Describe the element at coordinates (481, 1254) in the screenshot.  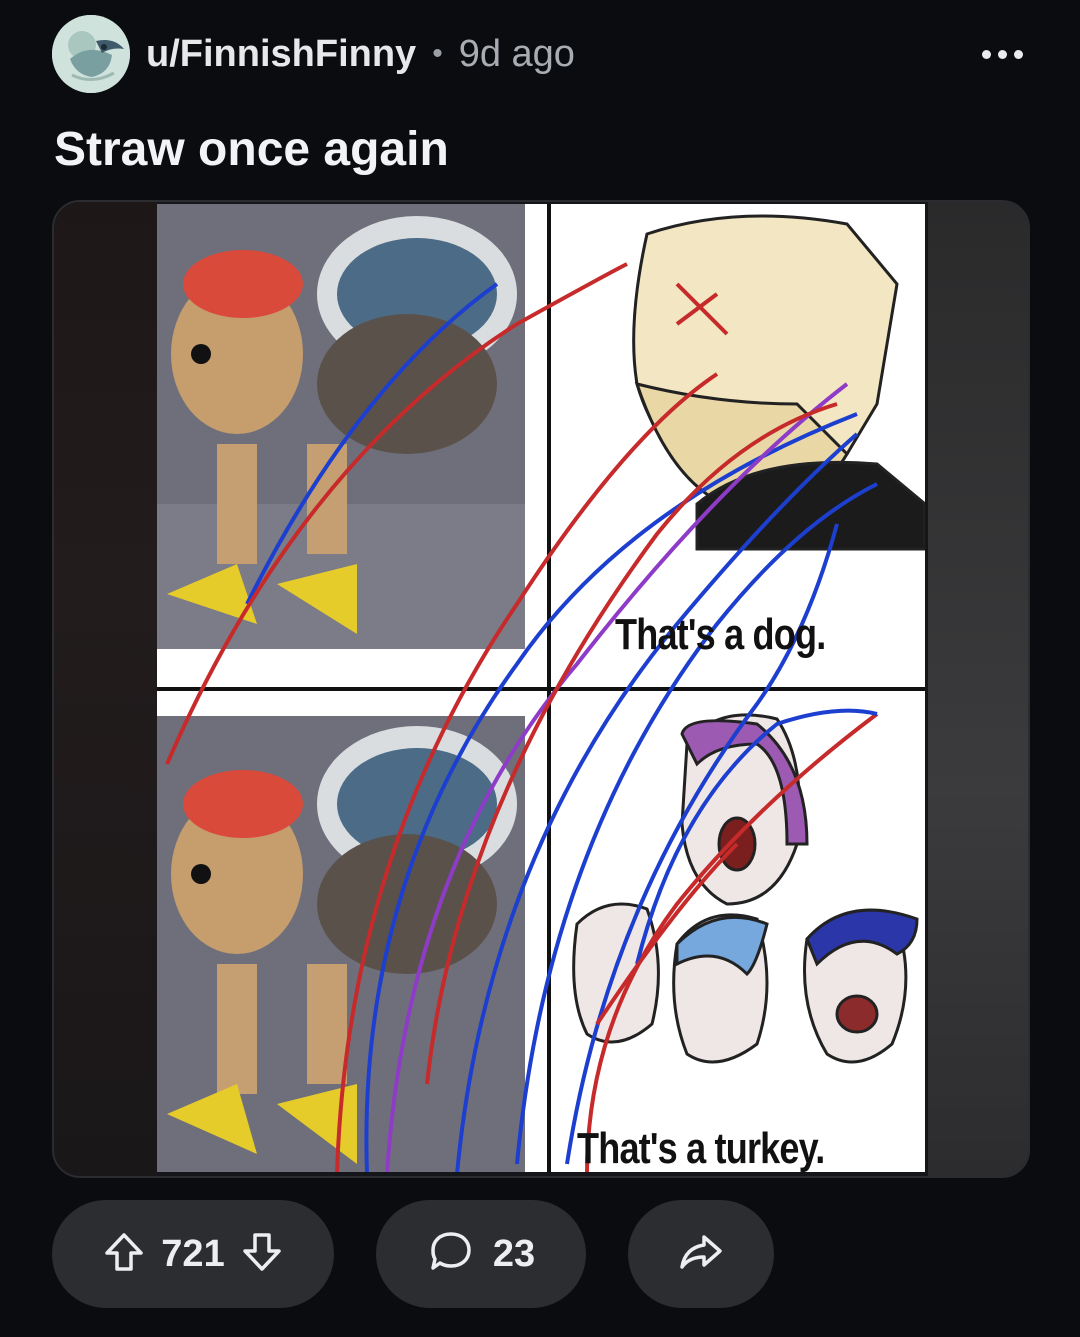
I see `comment-button: 23` at that location.